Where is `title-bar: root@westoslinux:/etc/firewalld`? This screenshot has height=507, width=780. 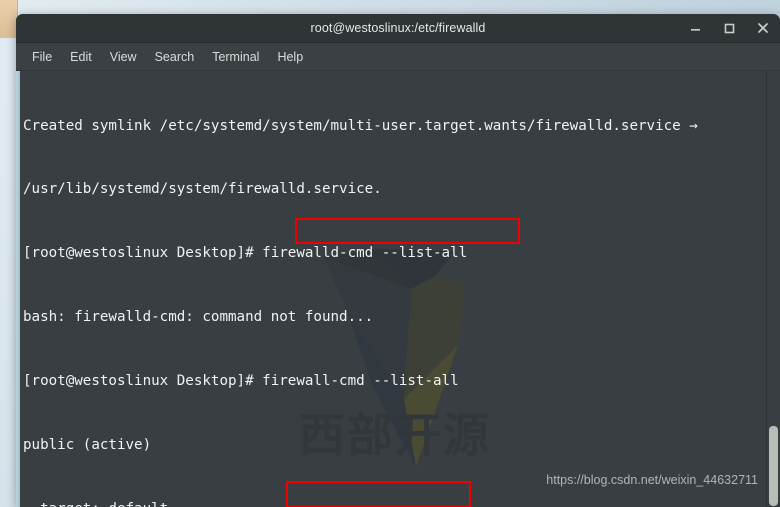
title-bar: root@westoslinux:/etc/firewalld is located at coordinates (398, 28).